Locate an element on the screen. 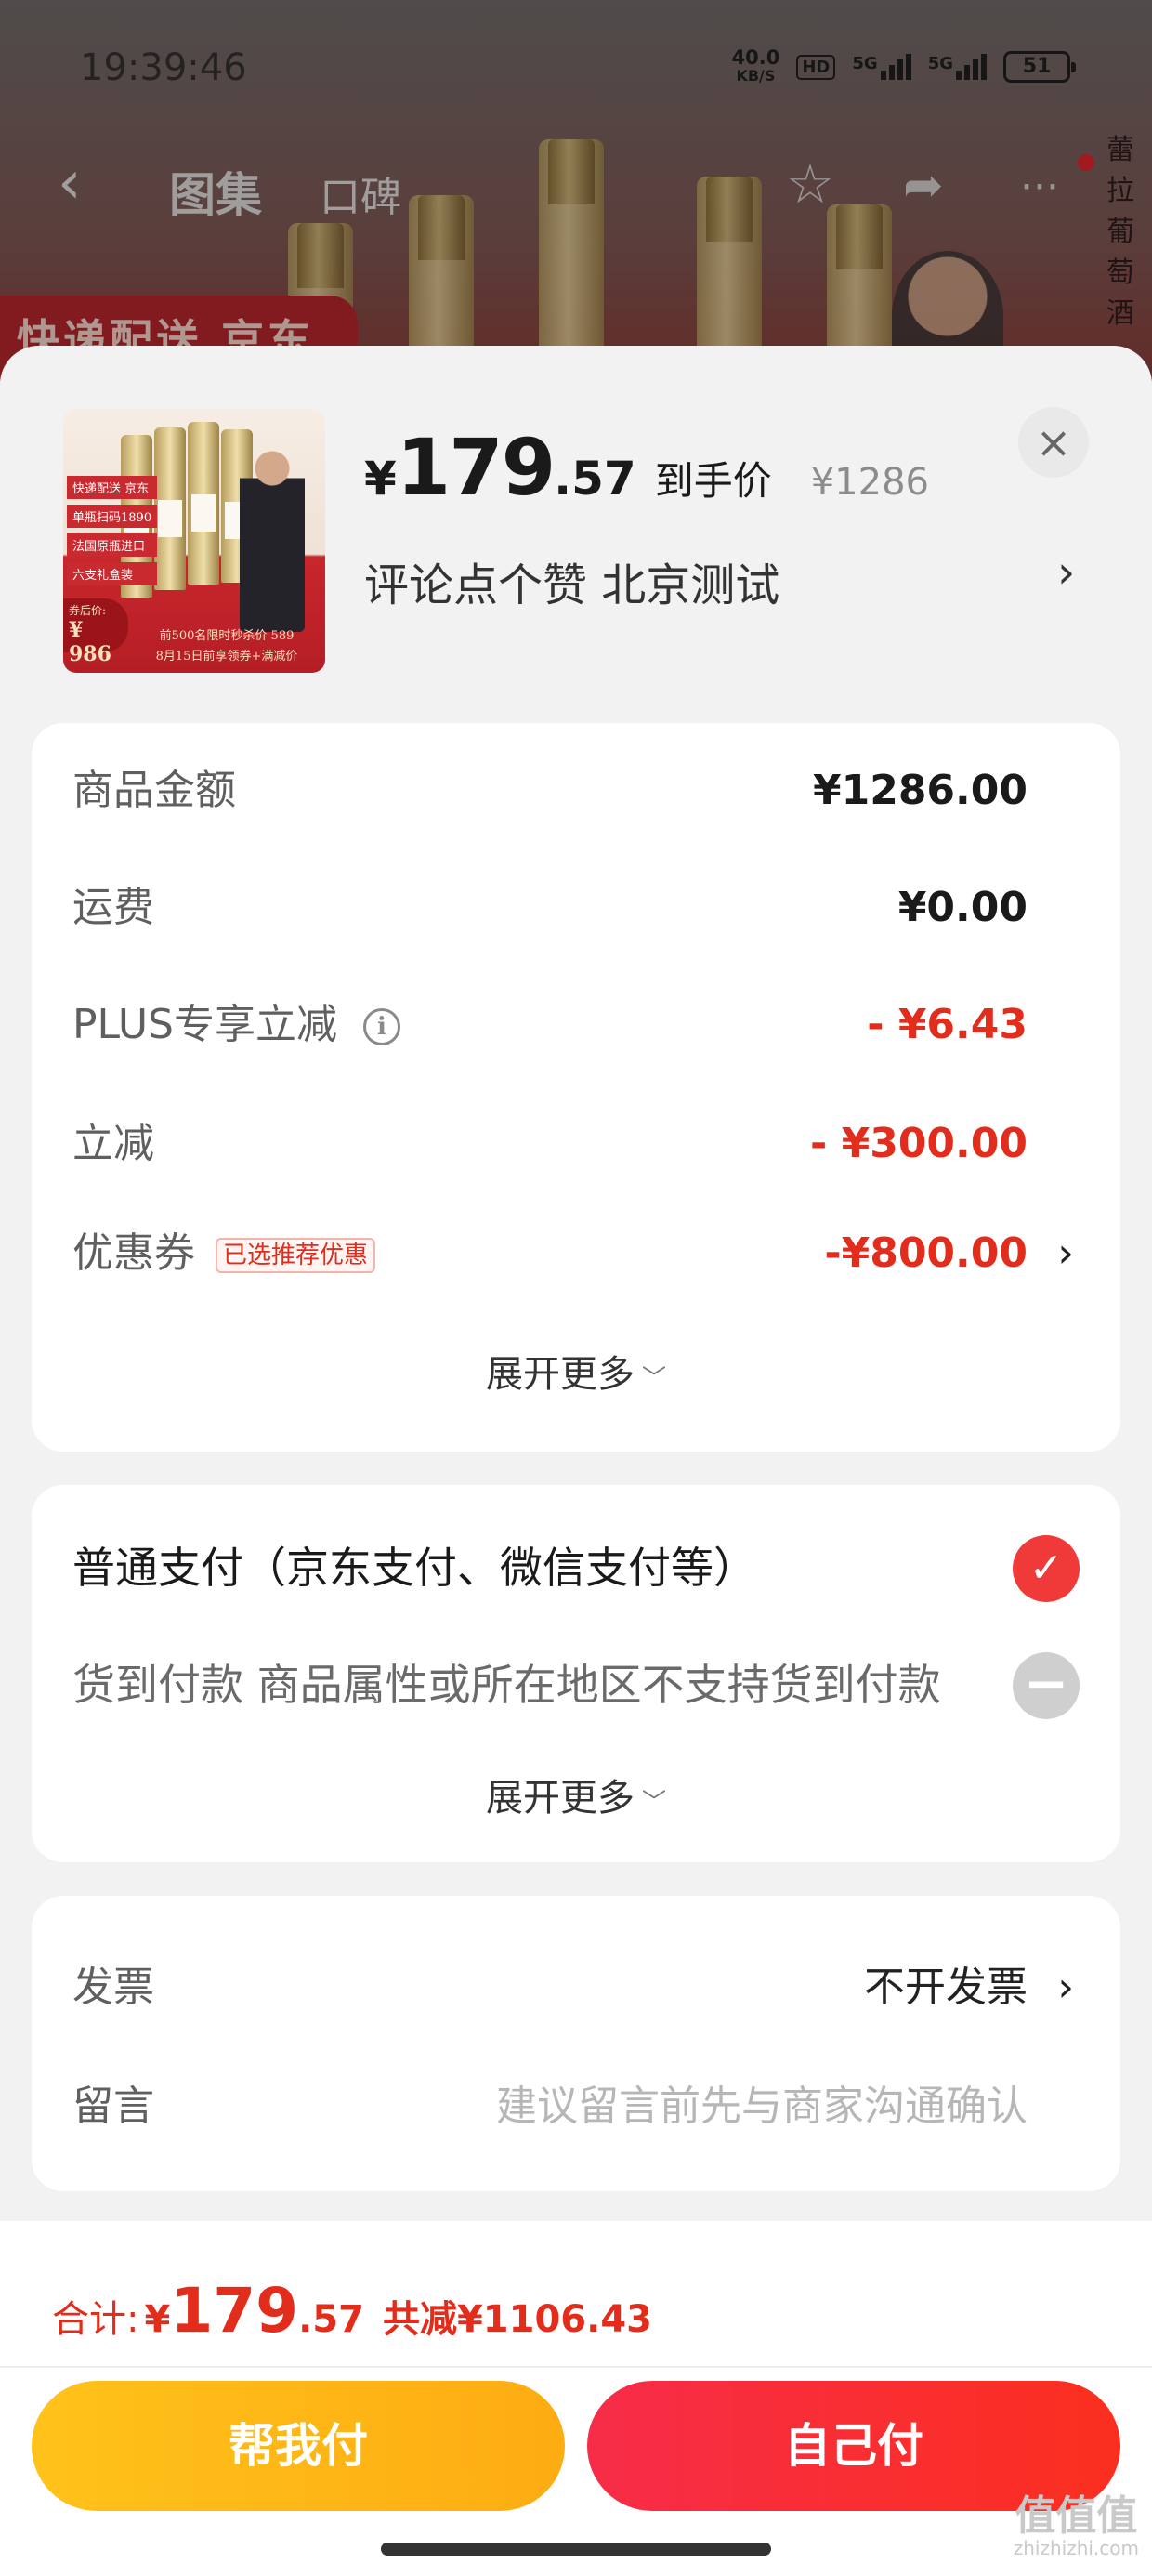 The width and height of the screenshot is (1152, 2576). divider is located at coordinates (576, 2367).